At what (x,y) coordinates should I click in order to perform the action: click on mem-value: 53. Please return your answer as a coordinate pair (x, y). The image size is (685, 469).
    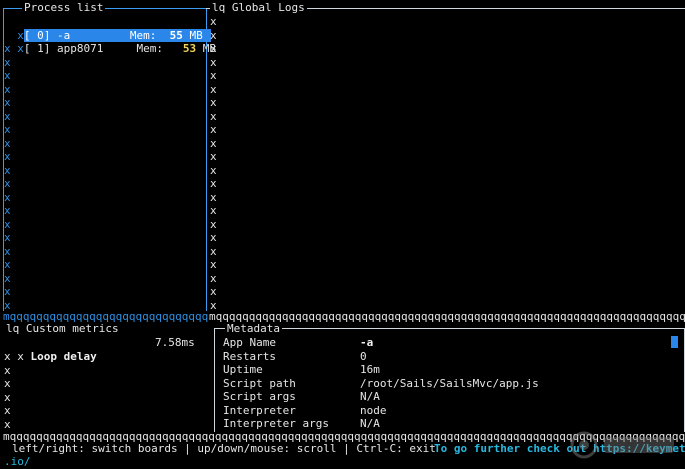
    Looking at the image, I should click on (189, 48).